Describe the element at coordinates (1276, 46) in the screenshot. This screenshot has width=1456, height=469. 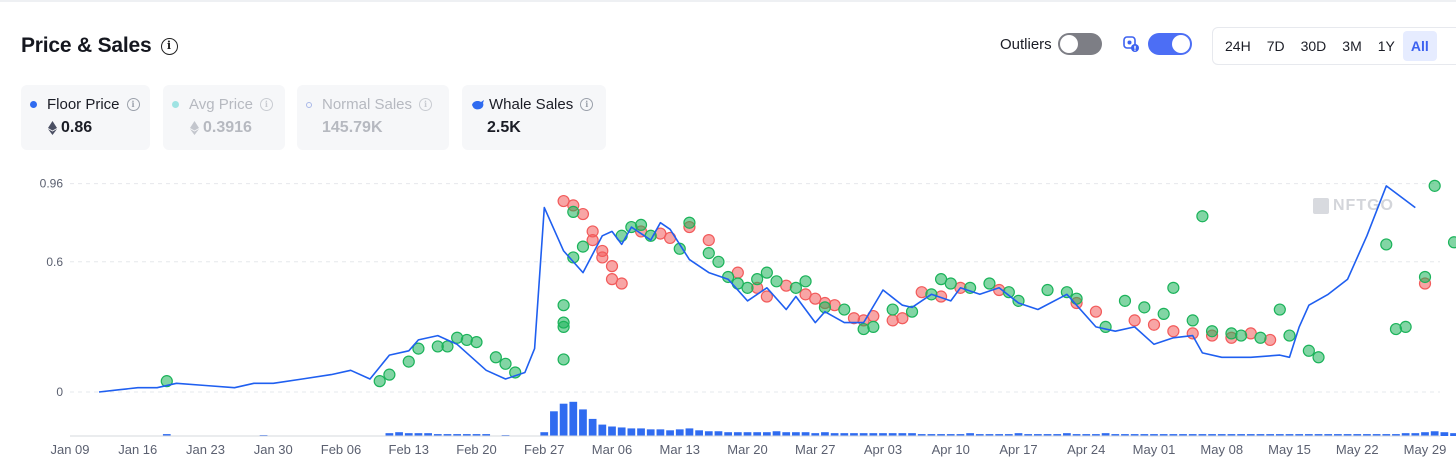
I see `range-7d-button: 7D` at that location.